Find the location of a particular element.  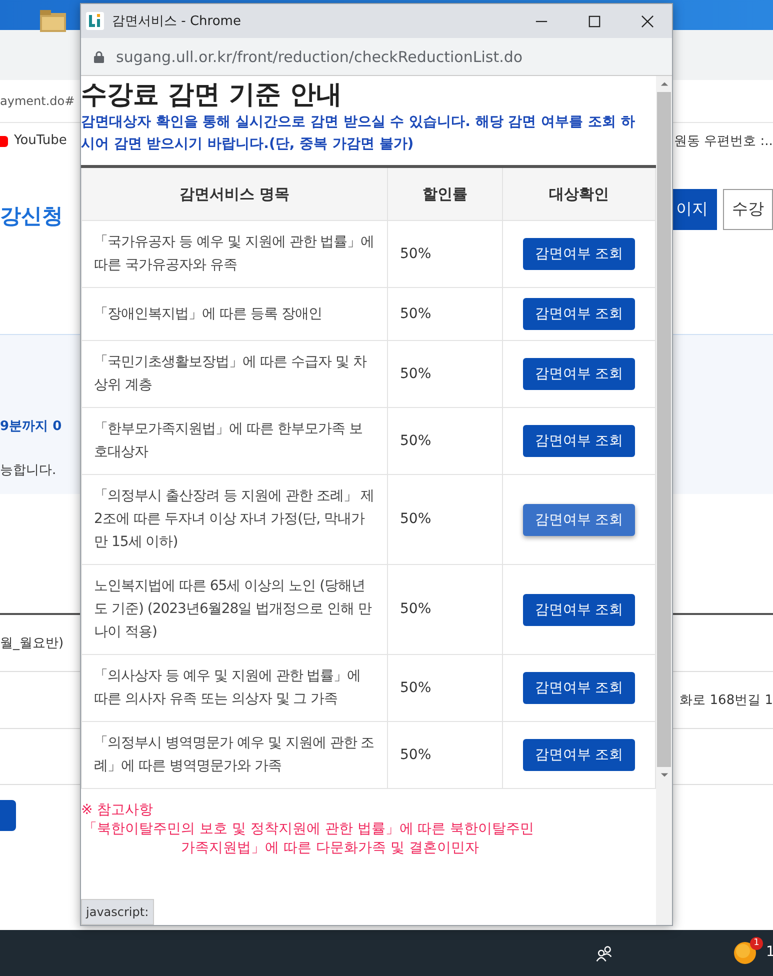

table-cell: 노인복지법에 따른 65세 이상의 노인 (당해년도 기준) (2023년6월28일 법개정으로 인해 만 나이 적용) is located at coordinates (235, 609).